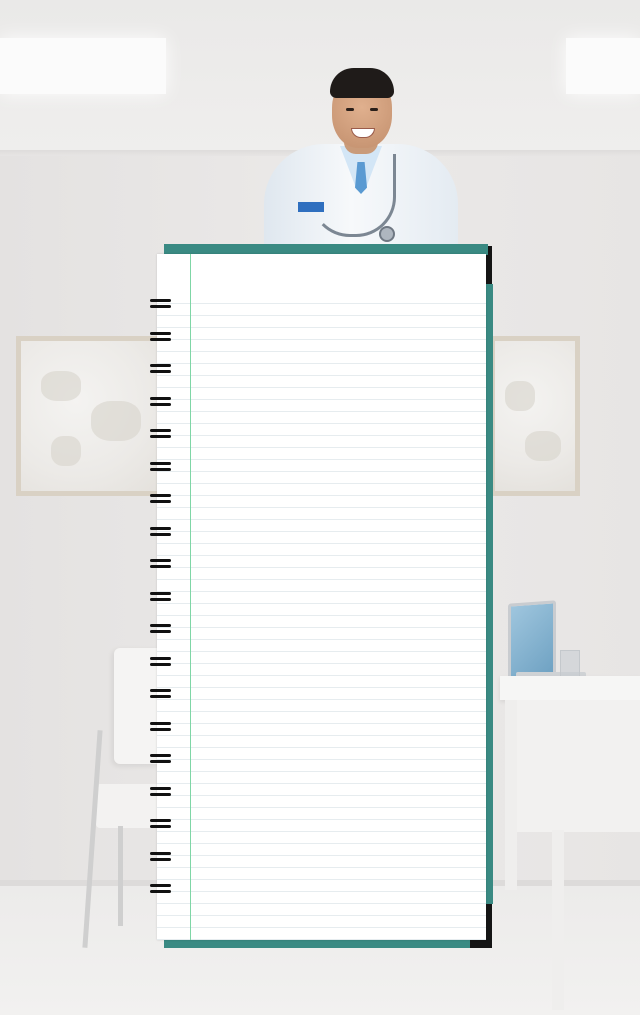 This screenshot has height=1015, width=640. I want to click on stethoscope-icon, so click(353, 195).